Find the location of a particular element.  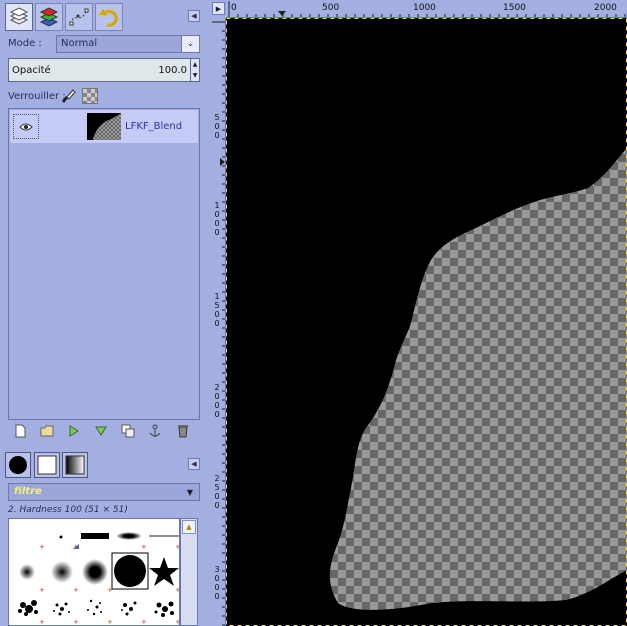

ruler-label: 1000 is located at coordinates (424, 8).